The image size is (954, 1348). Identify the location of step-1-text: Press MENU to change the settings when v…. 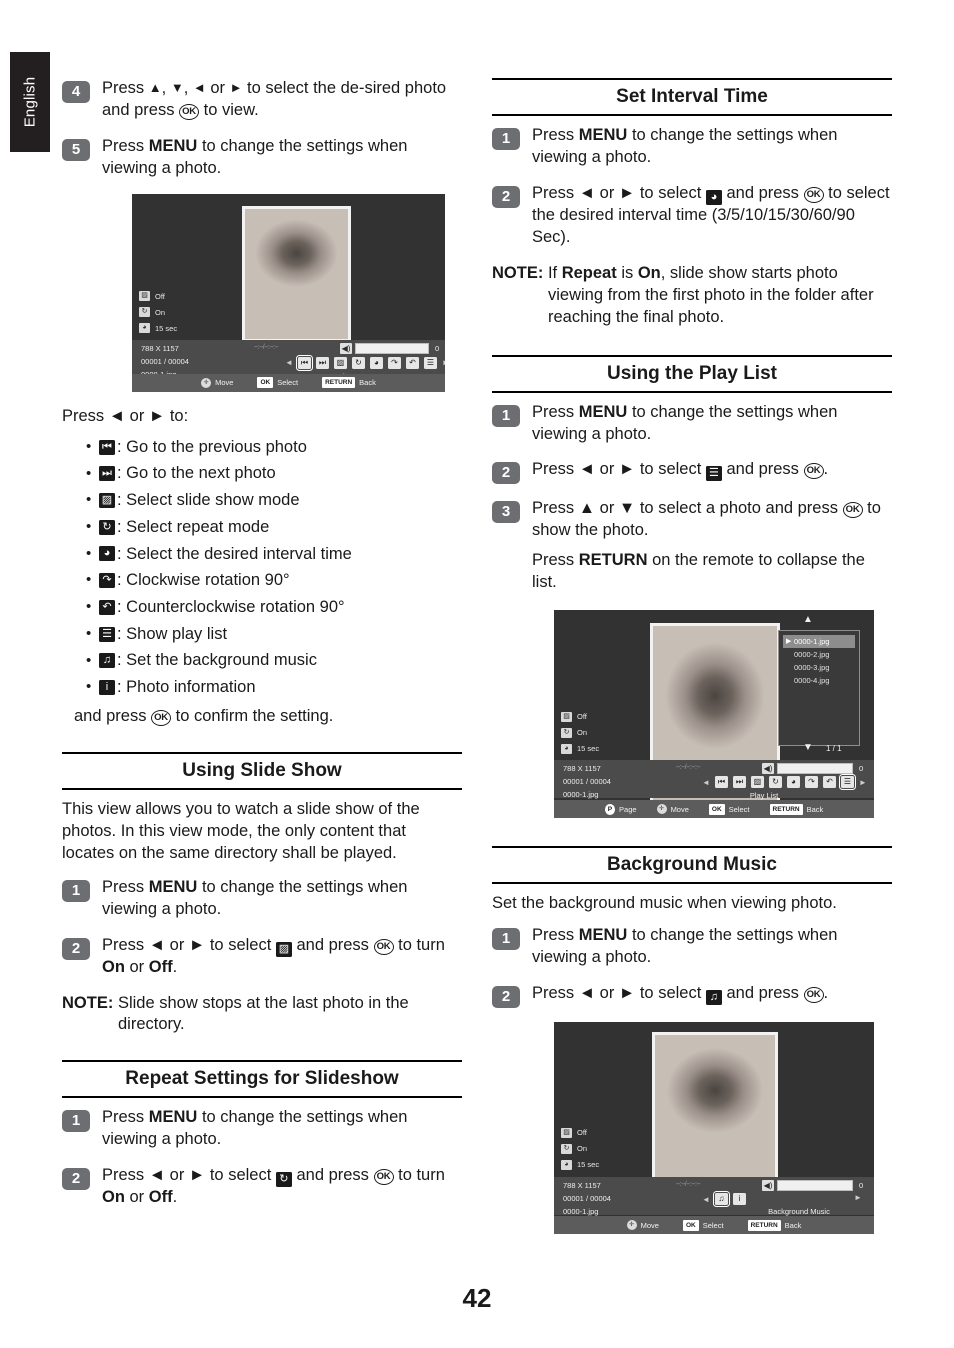
(685, 946).